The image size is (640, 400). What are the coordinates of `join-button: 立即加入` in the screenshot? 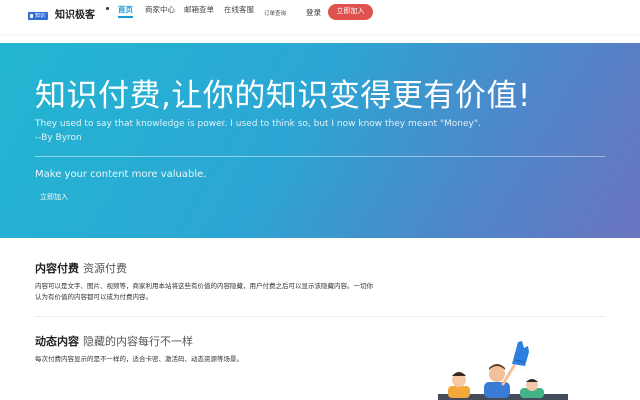 It's located at (350, 12).